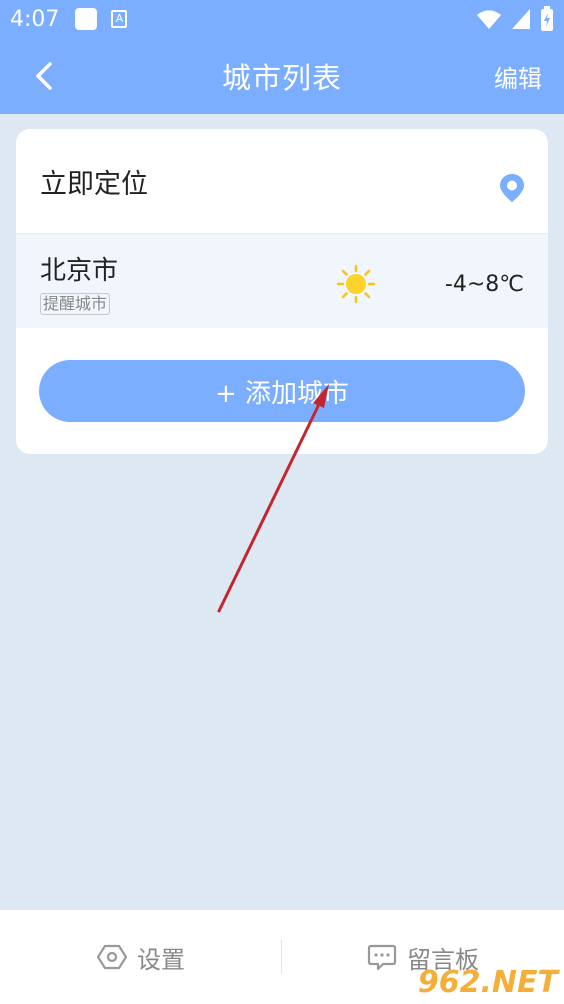 This screenshot has width=564, height=1004. Describe the element at coordinates (119, 19) in the screenshot. I see `a-icon: A` at that location.